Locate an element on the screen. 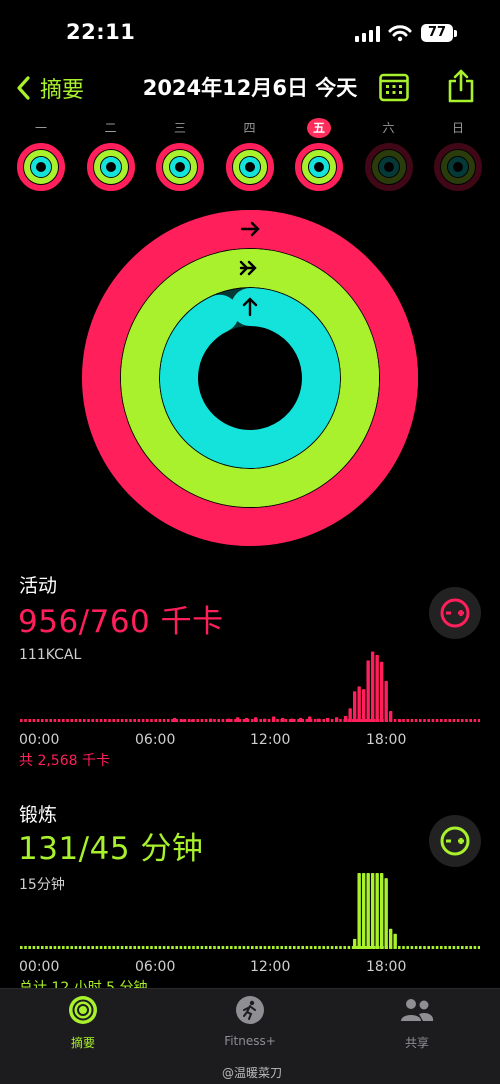 This screenshot has height=1084, width=500. share-icon is located at coordinates (461, 86).